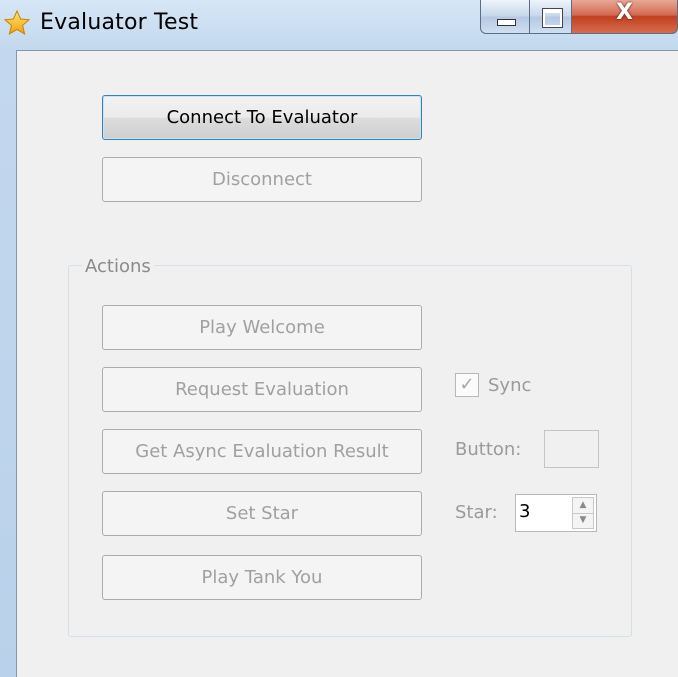 Image resolution: width=678 pixels, height=677 pixels. I want to click on star-icon, so click(17, 23).